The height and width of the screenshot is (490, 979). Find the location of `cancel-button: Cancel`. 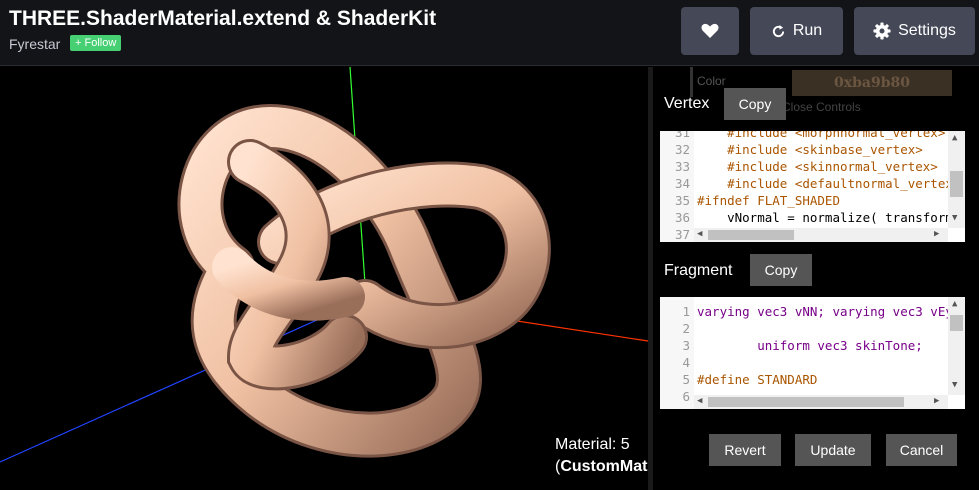

cancel-button: Cancel is located at coordinates (921, 450).